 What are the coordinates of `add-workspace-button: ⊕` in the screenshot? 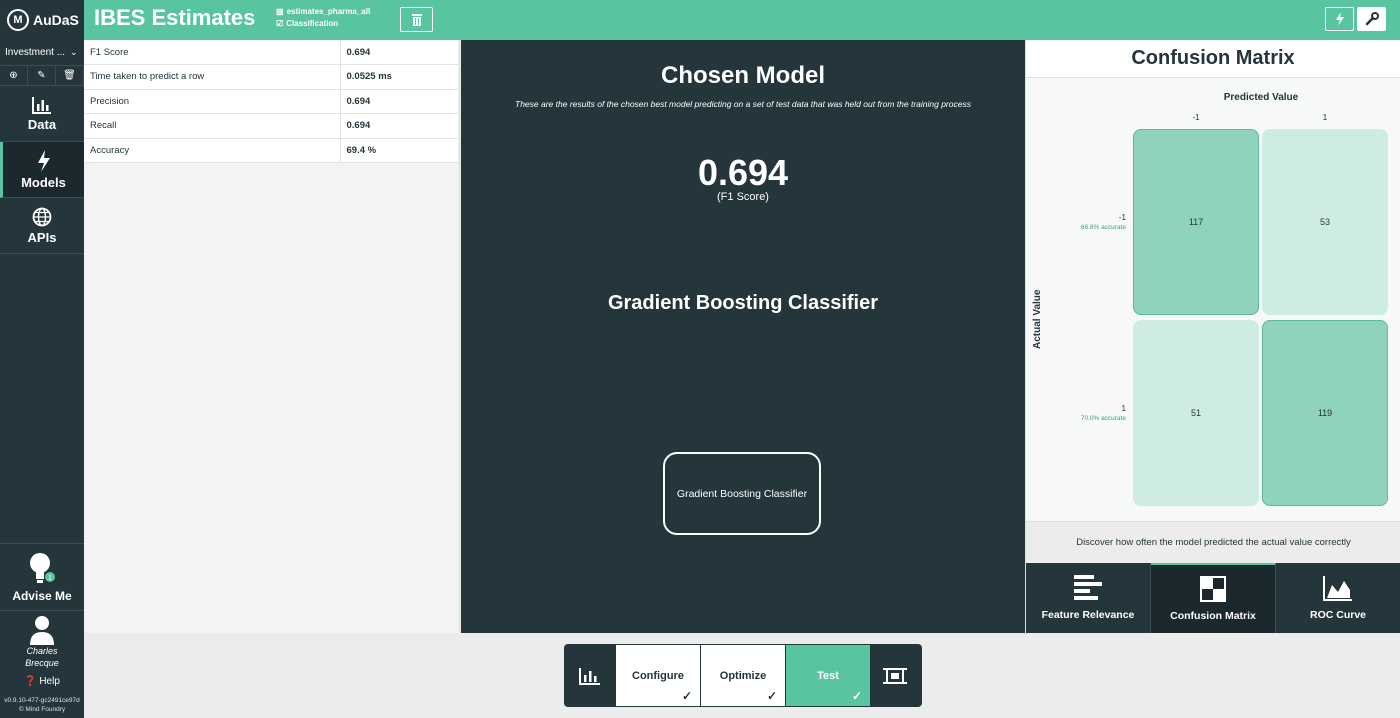 It's located at (14, 75).